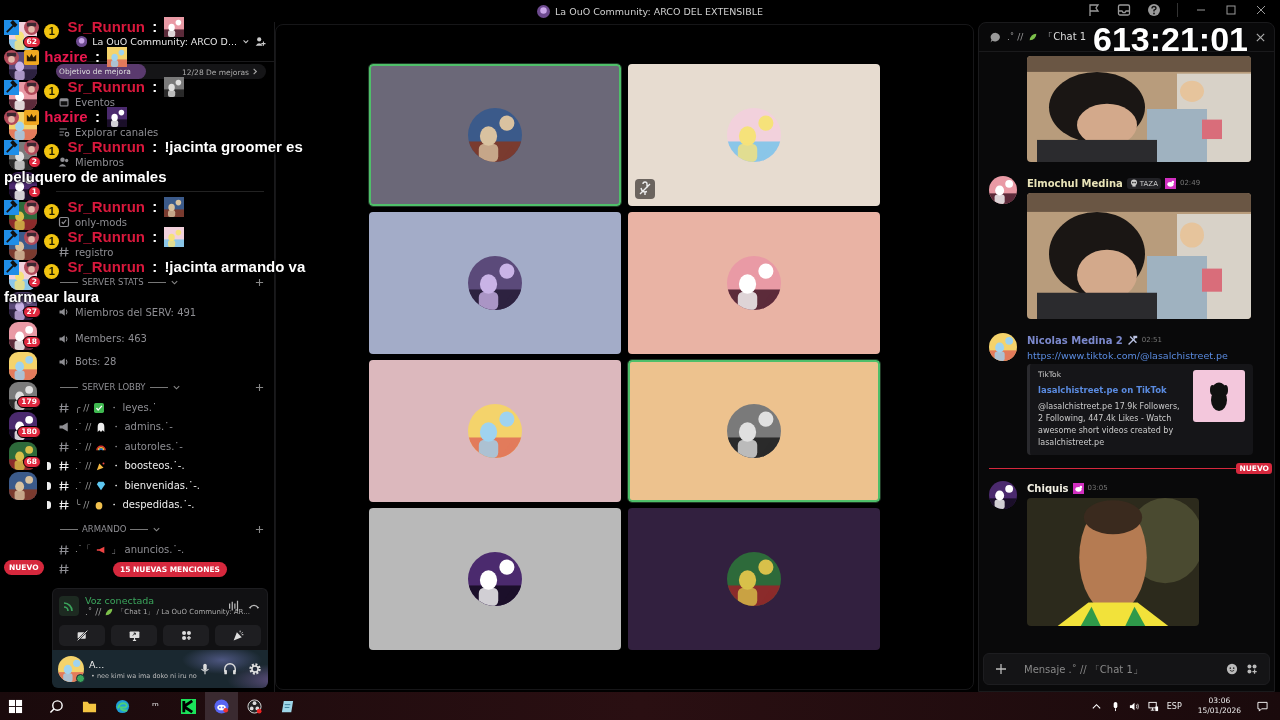 This screenshot has width=1280, height=720. Describe the element at coordinates (95, 102) in the screenshot. I see `channel-name: Eventos` at that location.